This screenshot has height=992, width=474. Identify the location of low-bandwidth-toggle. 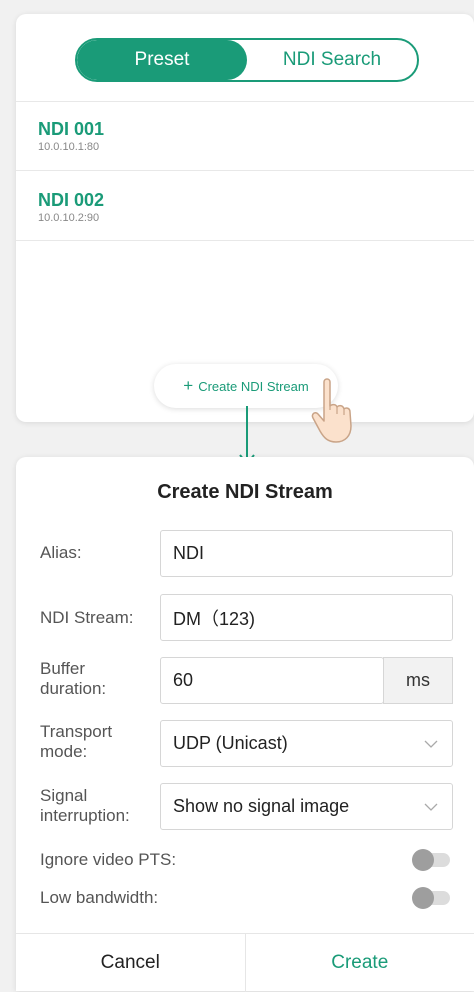
(432, 898).